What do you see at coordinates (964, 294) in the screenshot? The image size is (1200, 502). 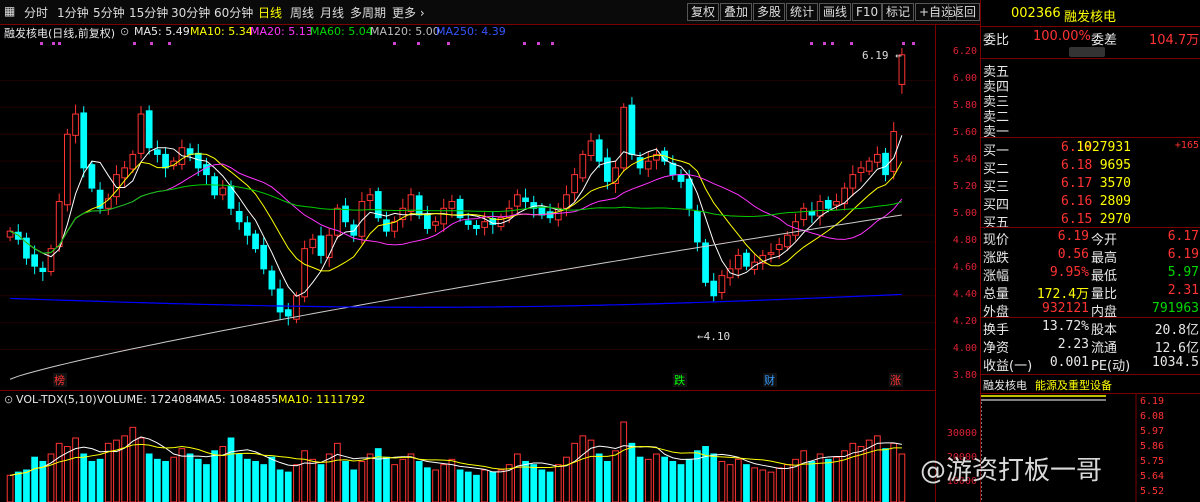 I see `price-tick-label: 4.40` at bounding box center [964, 294].